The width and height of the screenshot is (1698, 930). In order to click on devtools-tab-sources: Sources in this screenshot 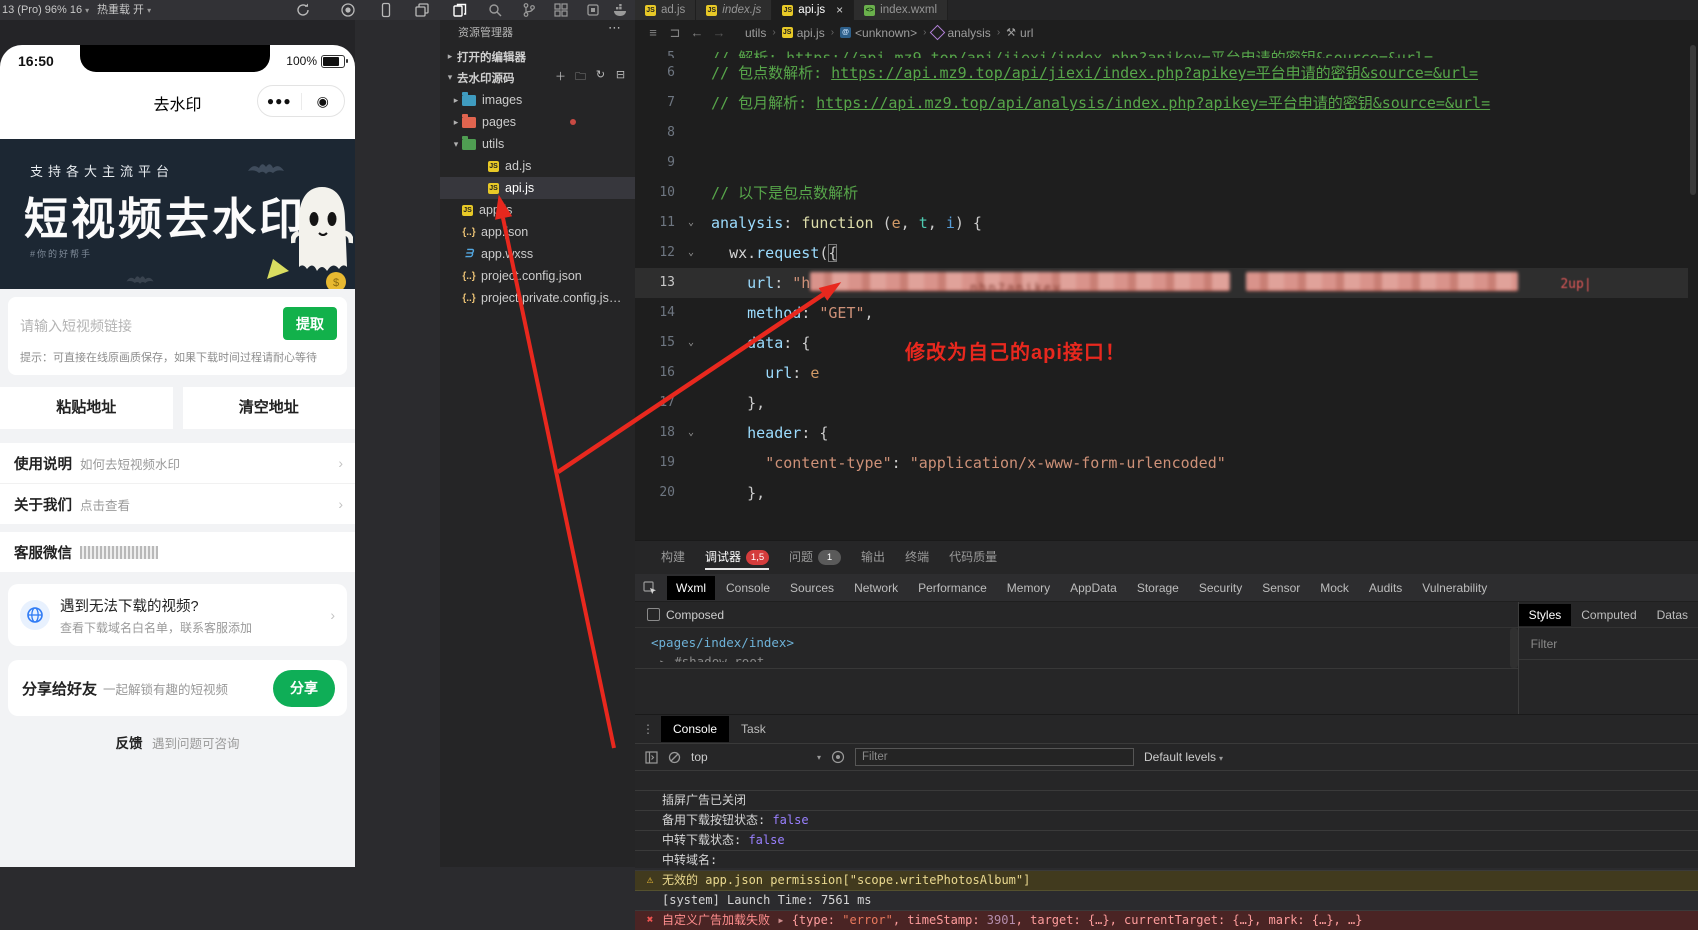, I will do `click(812, 588)`.